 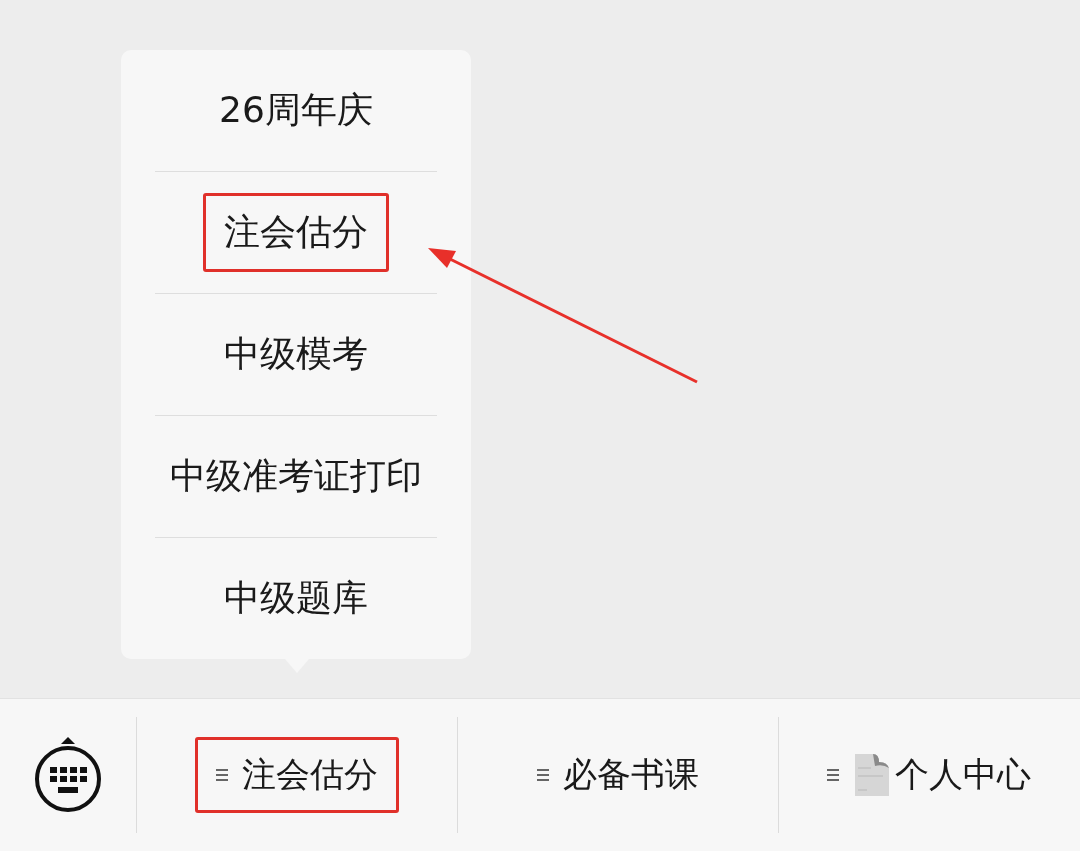 I want to click on document-icon, so click(x=872, y=775).